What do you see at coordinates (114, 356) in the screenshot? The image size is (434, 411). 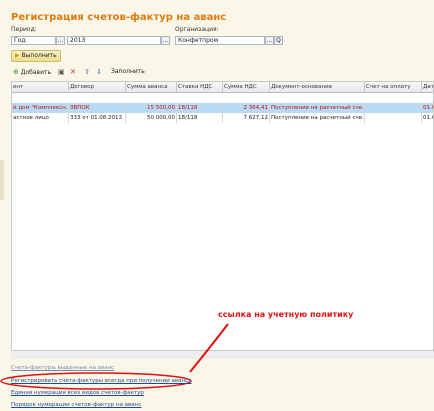 I see `annotation-overlay` at bounding box center [114, 356].